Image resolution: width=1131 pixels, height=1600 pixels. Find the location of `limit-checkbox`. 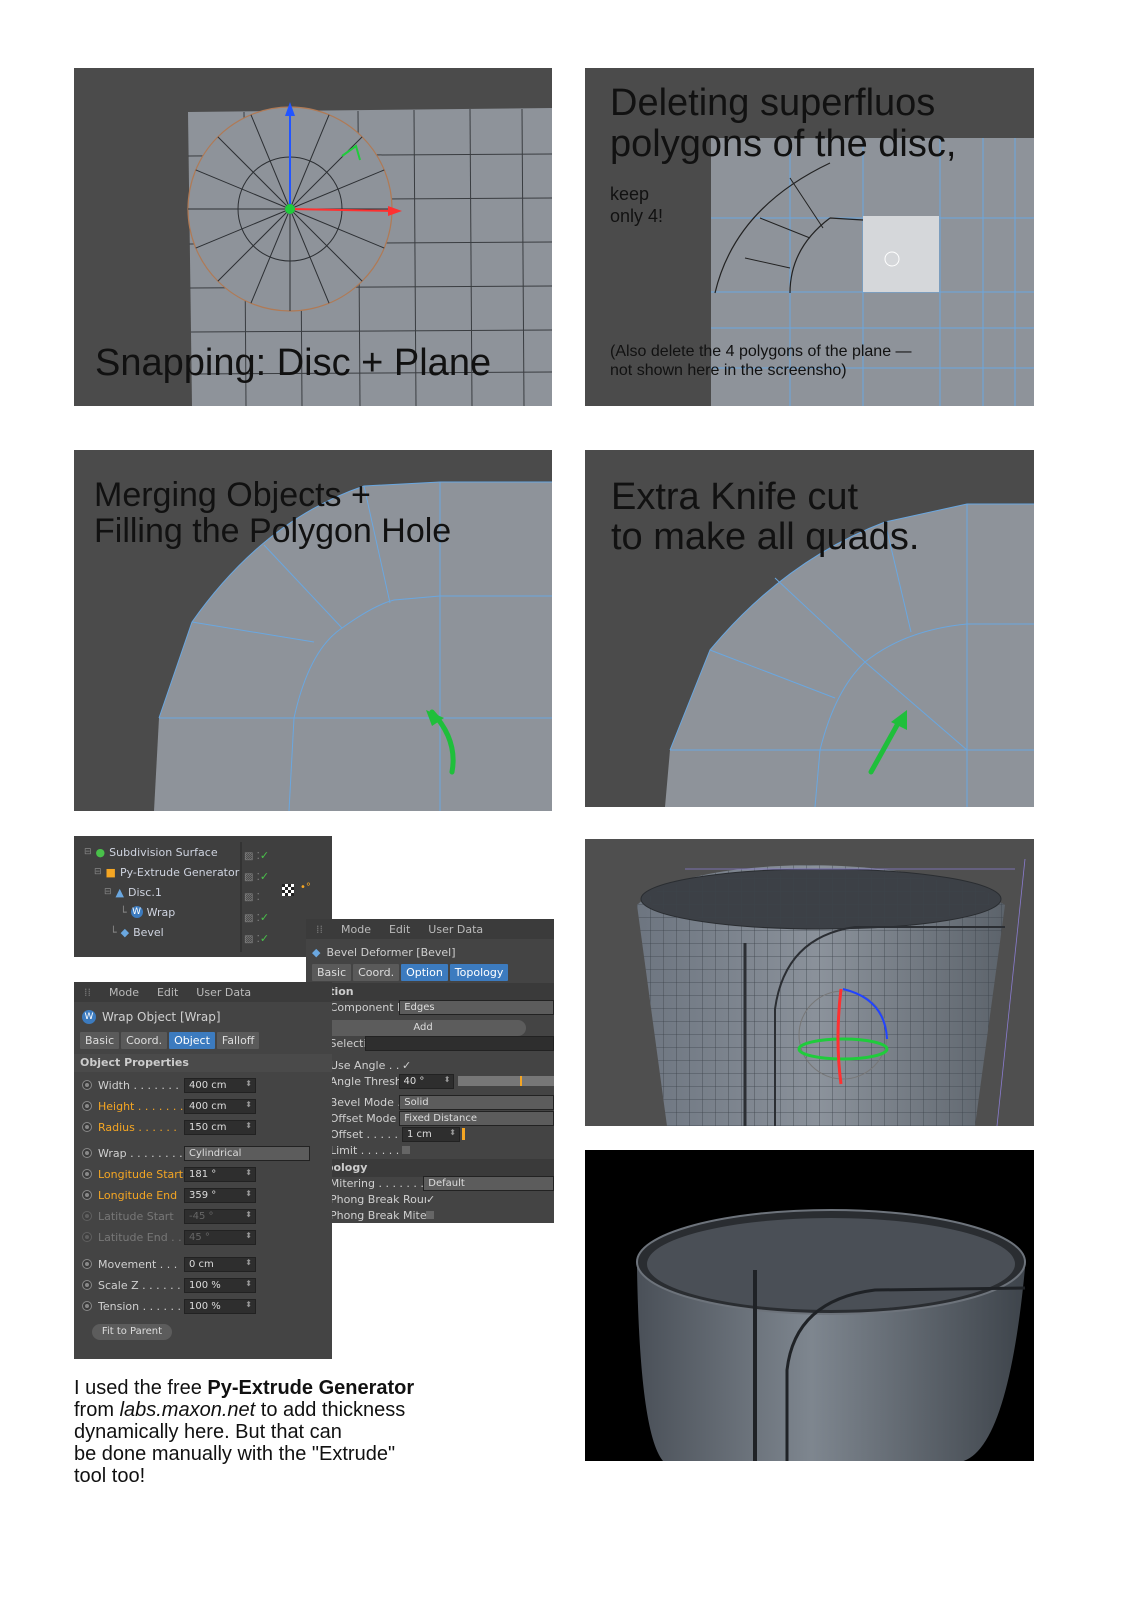

limit-checkbox is located at coordinates (406, 1150).